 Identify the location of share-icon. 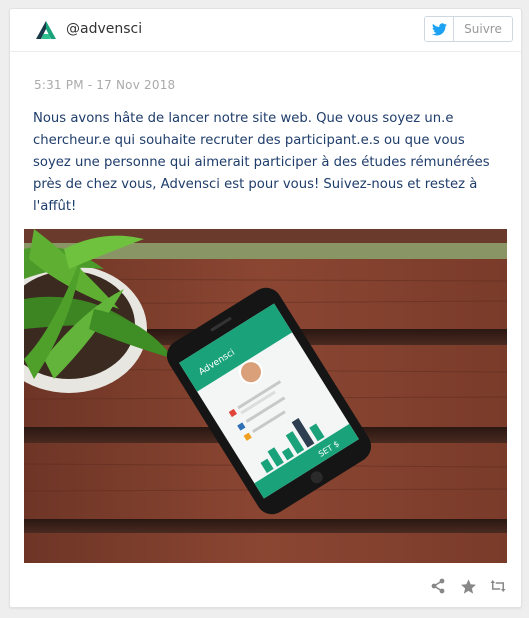
(438, 586).